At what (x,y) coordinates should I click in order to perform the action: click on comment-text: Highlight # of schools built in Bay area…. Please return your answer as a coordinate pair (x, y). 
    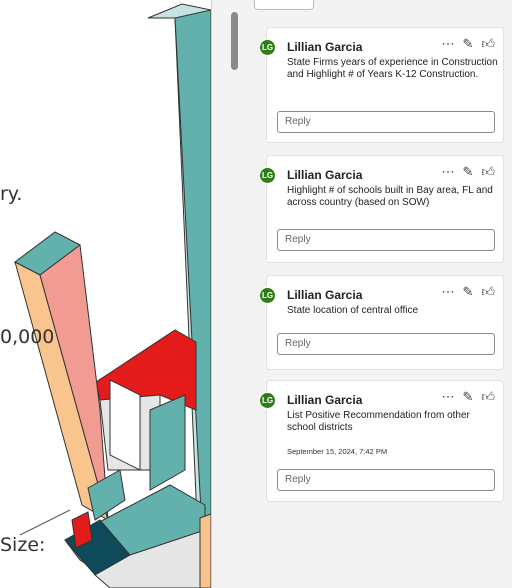
    Looking at the image, I should click on (390, 196).